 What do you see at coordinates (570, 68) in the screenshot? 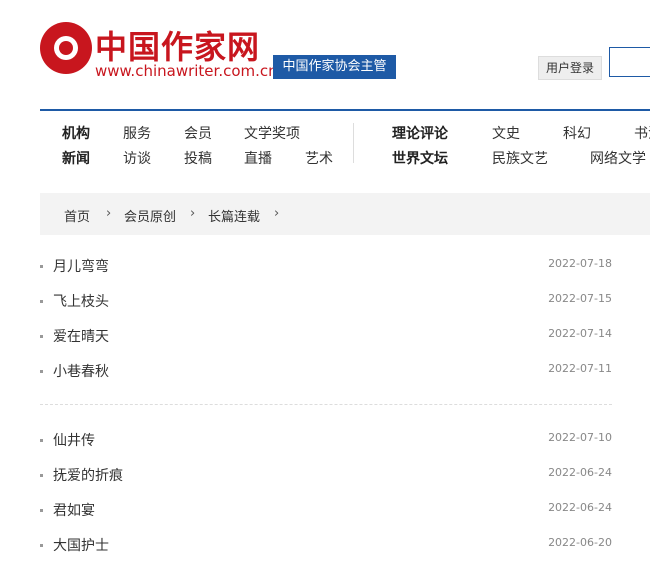
I see `login-button: 用户登录` at bounding box center [570, 68].